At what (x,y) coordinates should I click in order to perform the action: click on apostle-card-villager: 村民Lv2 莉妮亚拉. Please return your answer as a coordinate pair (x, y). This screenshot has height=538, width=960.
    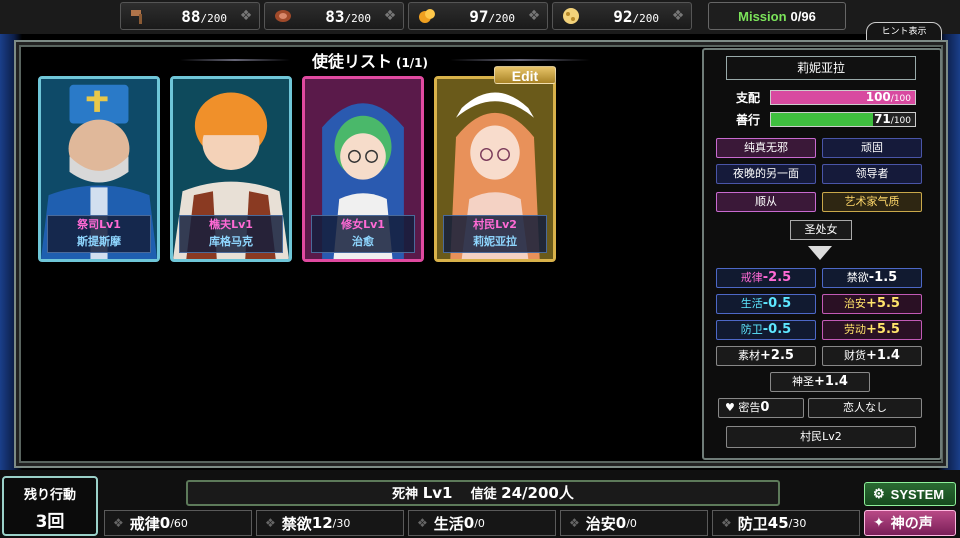
    Looking at the image, I should click on (495, 169).